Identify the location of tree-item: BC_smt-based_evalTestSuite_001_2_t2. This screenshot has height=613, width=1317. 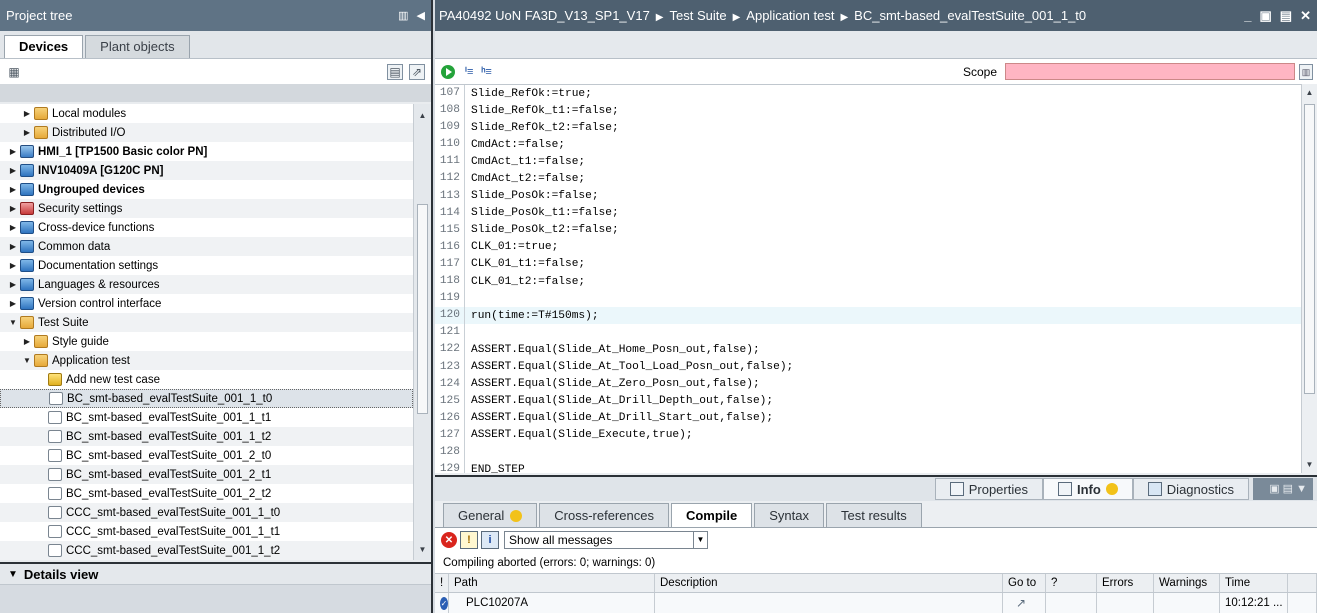
(206, 493).